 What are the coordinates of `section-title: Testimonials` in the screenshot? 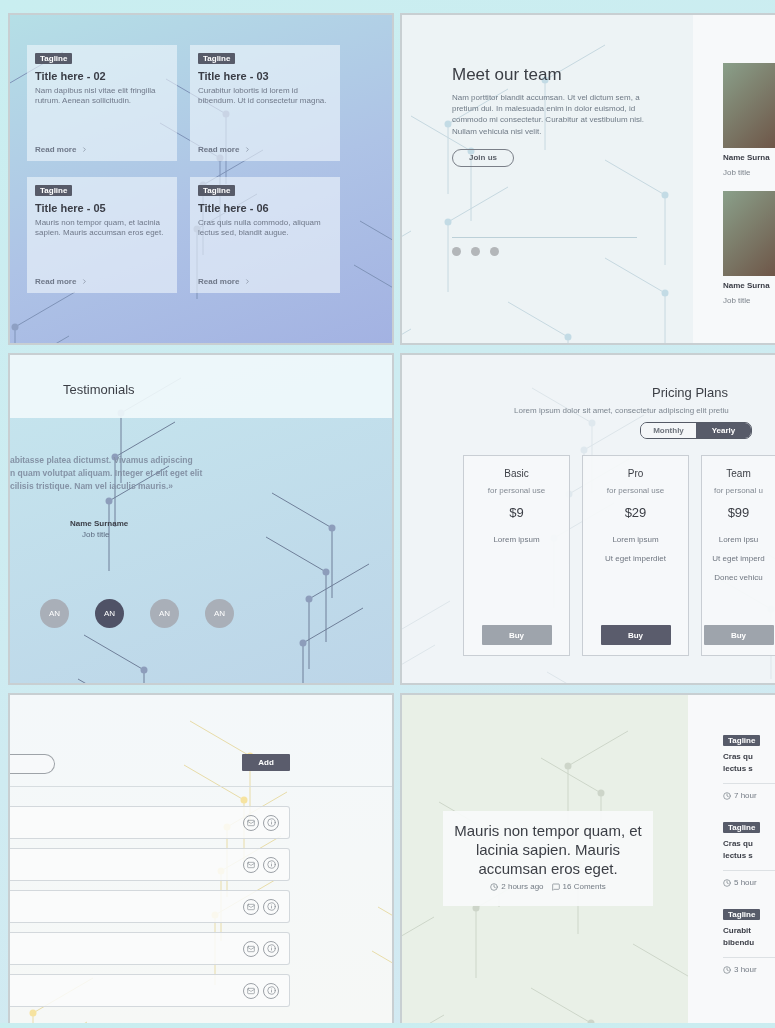 It's located at (99, 389).